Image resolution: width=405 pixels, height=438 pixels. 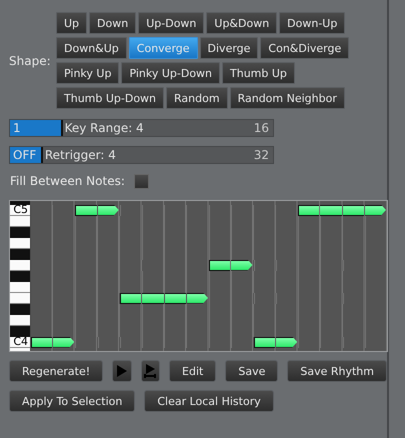 What do you see at coordinates (56, 371) in the screenshot?
I see `action-button: Regenerate!` at bounding box center [56, 371].